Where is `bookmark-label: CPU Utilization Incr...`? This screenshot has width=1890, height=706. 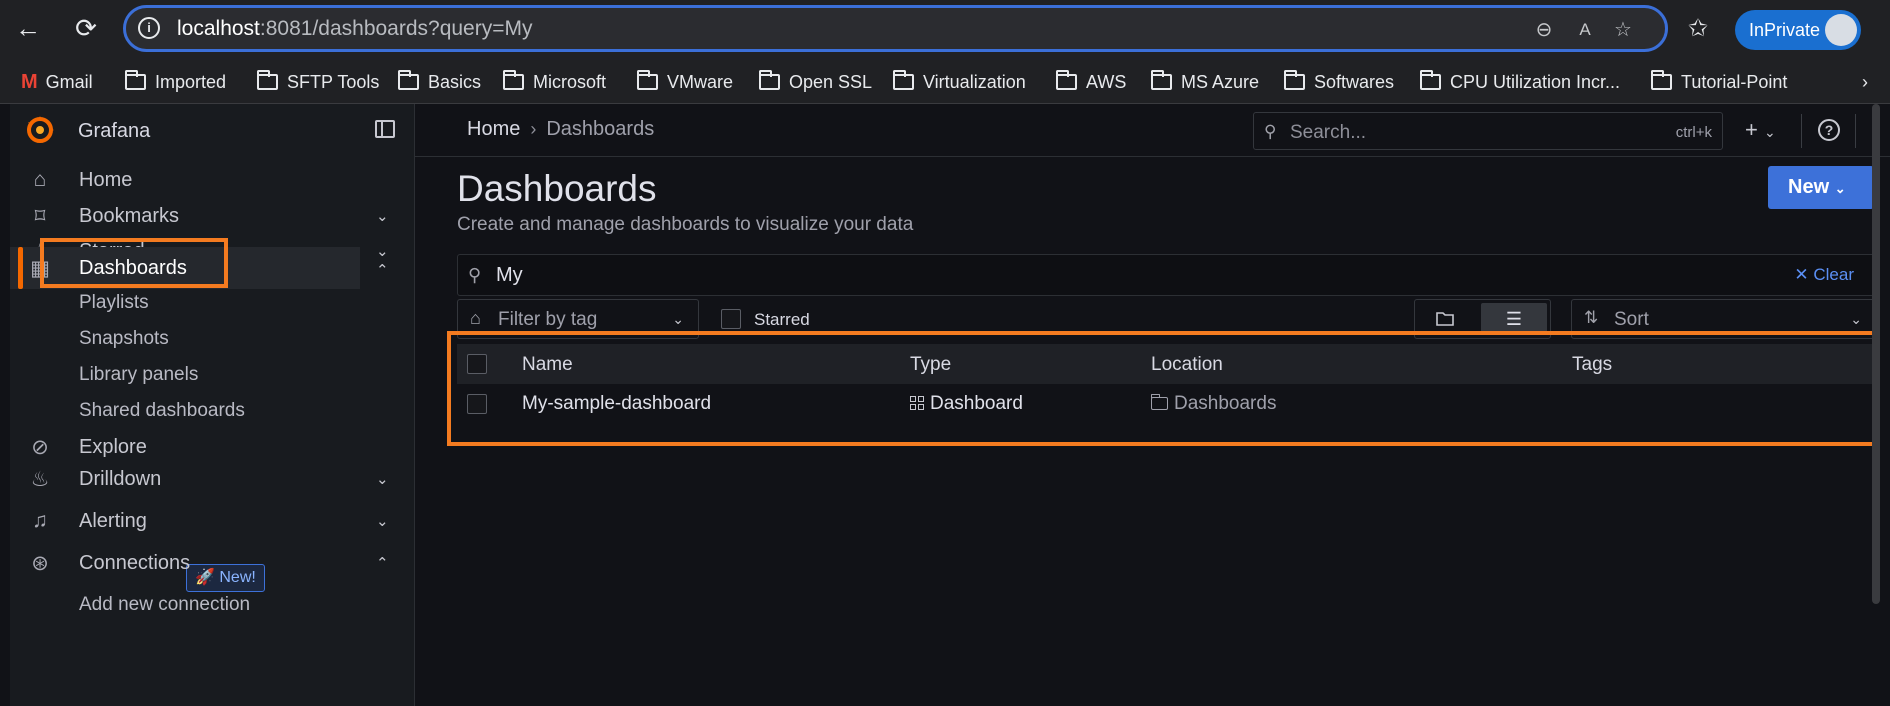 bookmark-label: CPU Utilization Incr... is located at coordinates (1535, 81).